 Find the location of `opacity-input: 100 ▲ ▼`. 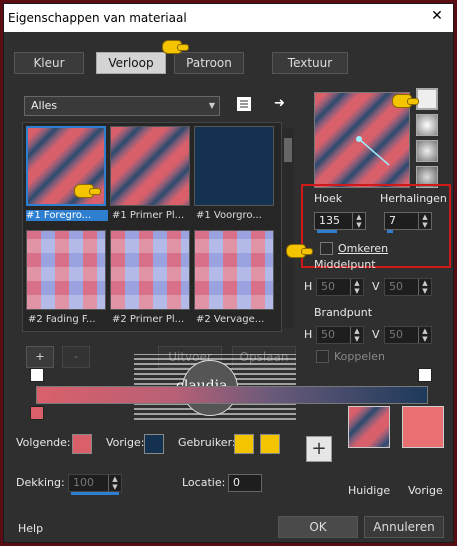

opacity-input: 100 ▲ ▼ is located at coordinates (95, 484).